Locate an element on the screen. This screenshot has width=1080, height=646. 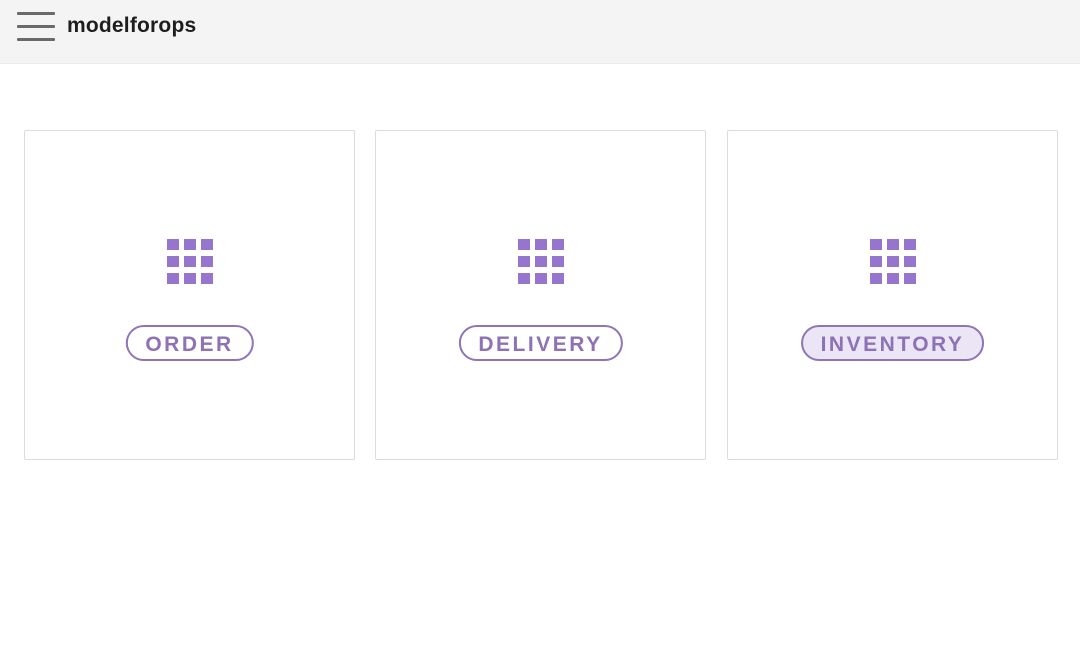
order-button: ORDER is located at coordinates (189, 343).